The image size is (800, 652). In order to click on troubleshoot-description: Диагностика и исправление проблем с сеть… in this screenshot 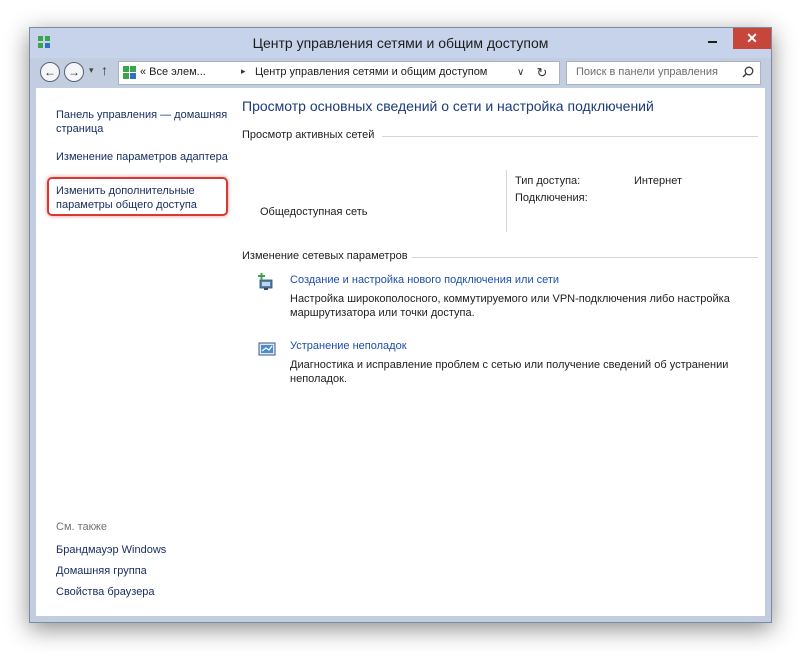, I will do `click(509, 372)`.